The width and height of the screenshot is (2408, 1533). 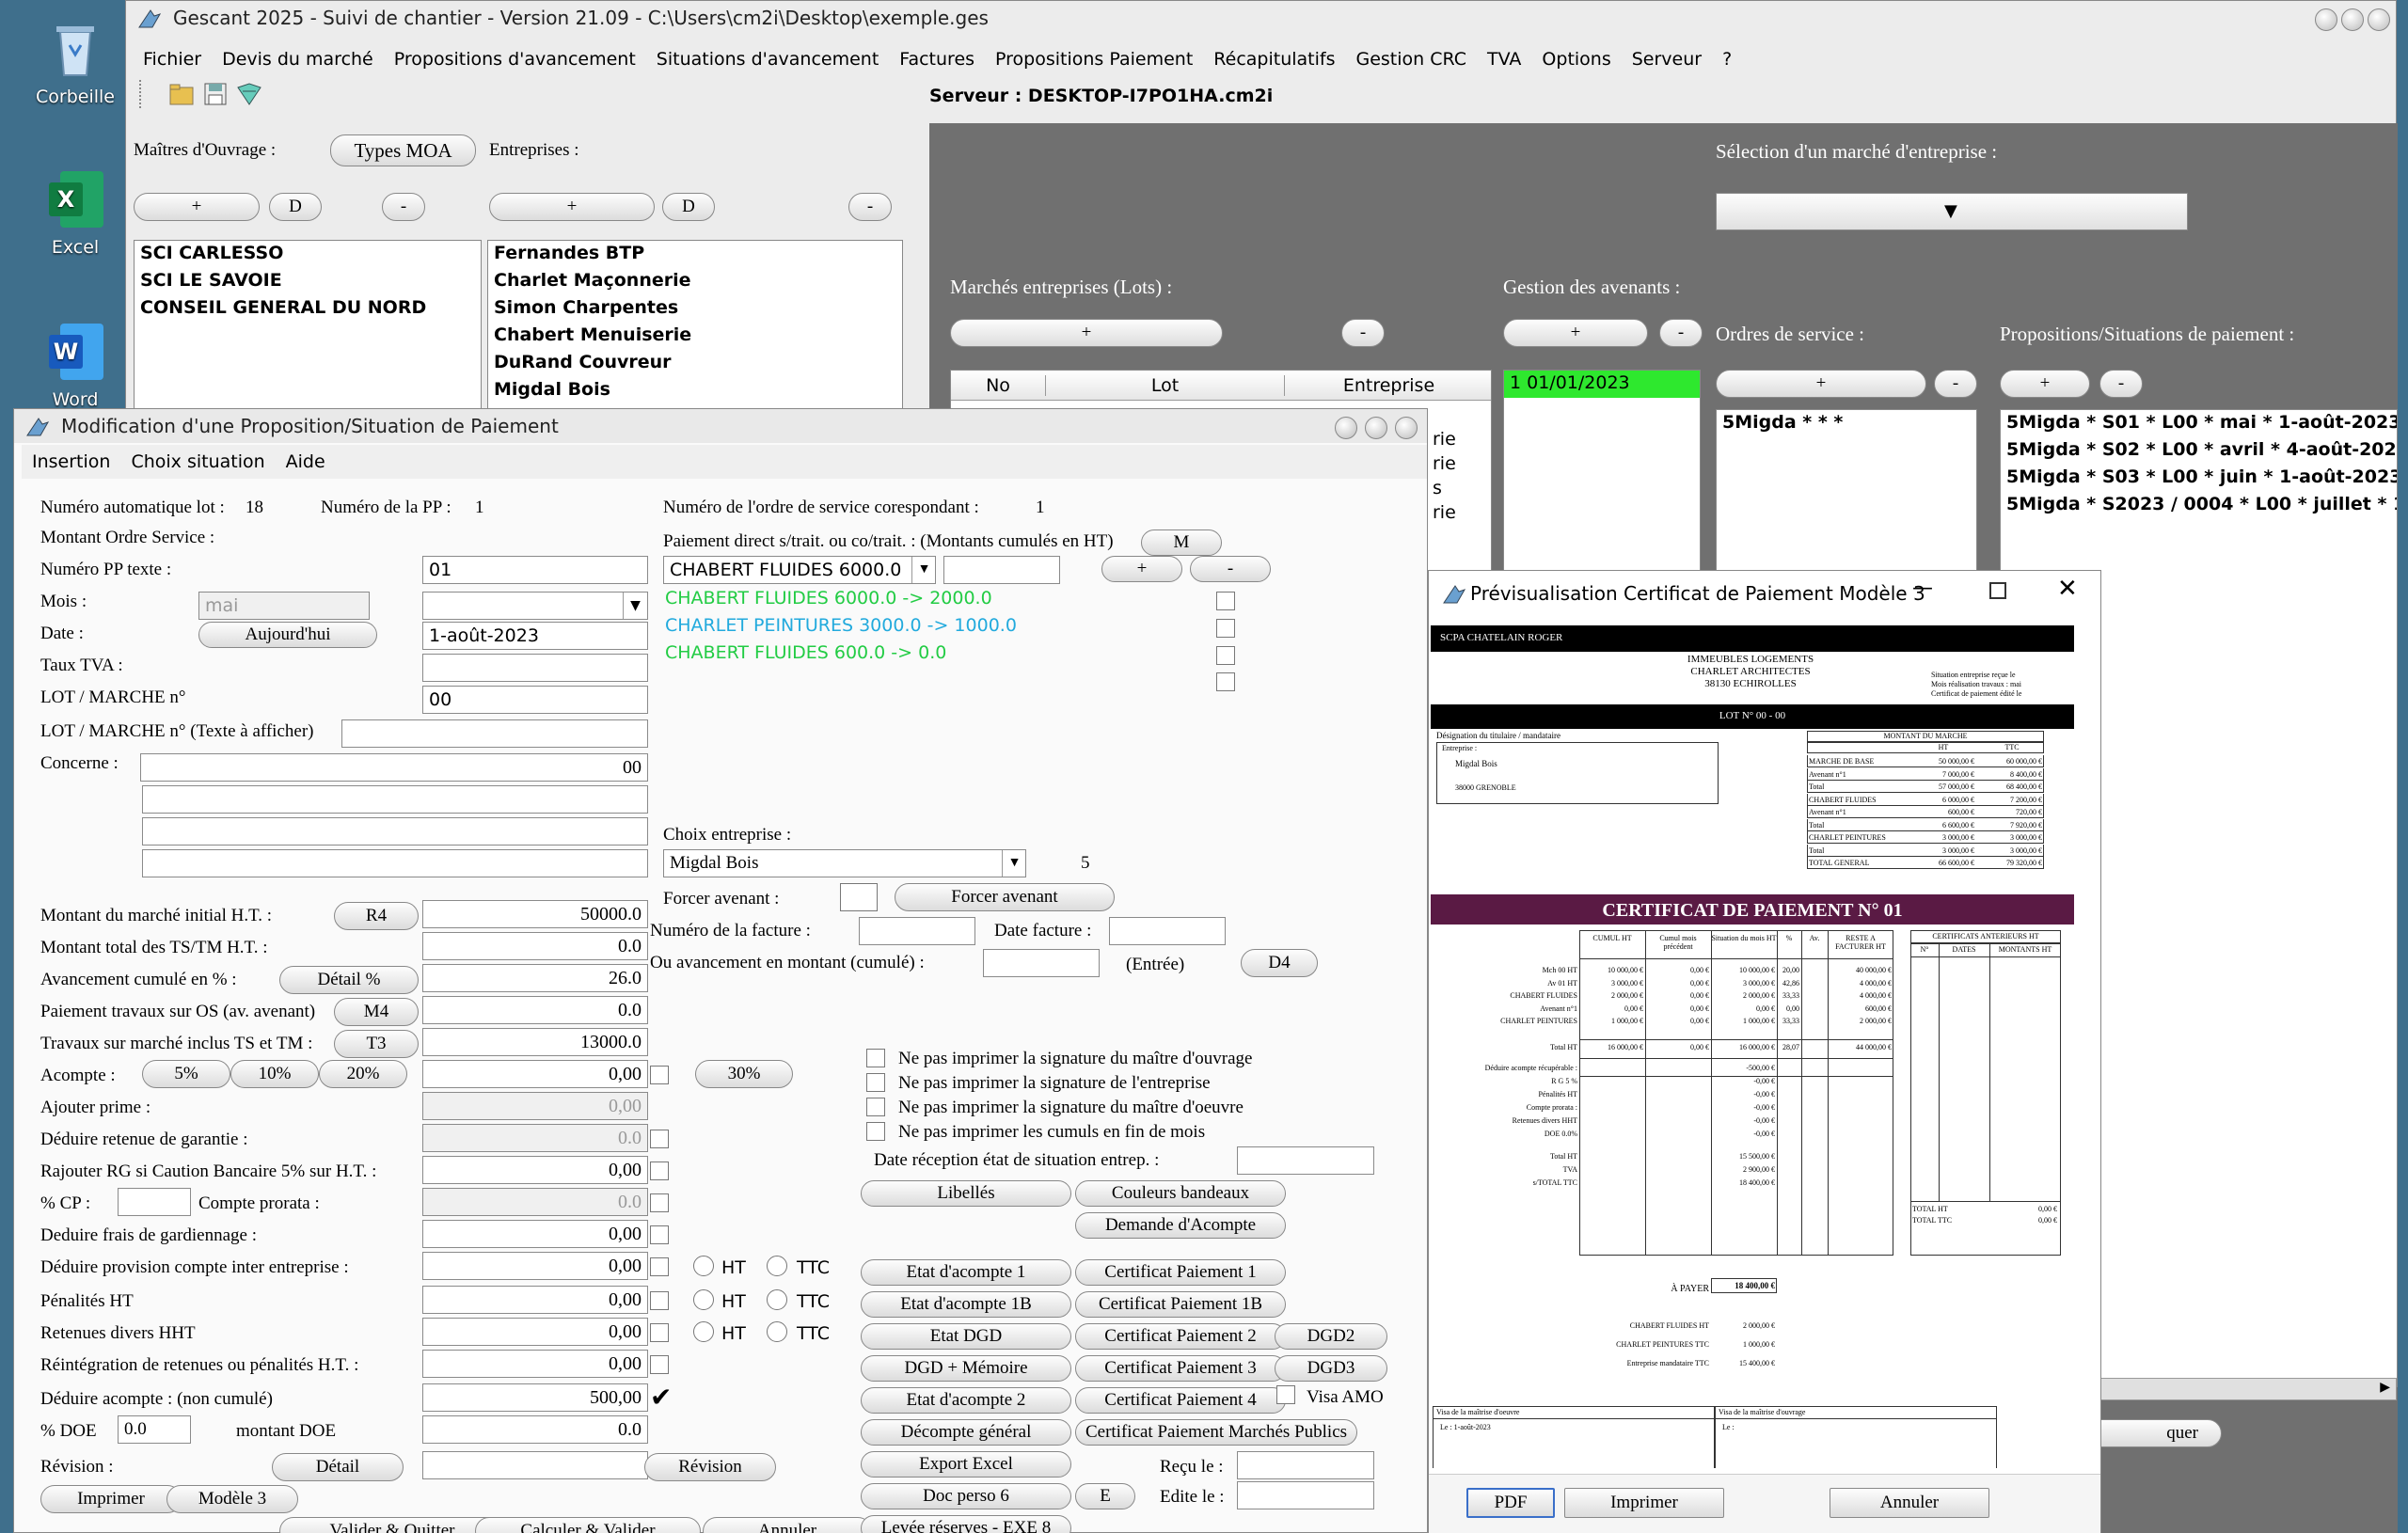 I want to click on remove-marche-button: -, so click(x=1363, y=333).